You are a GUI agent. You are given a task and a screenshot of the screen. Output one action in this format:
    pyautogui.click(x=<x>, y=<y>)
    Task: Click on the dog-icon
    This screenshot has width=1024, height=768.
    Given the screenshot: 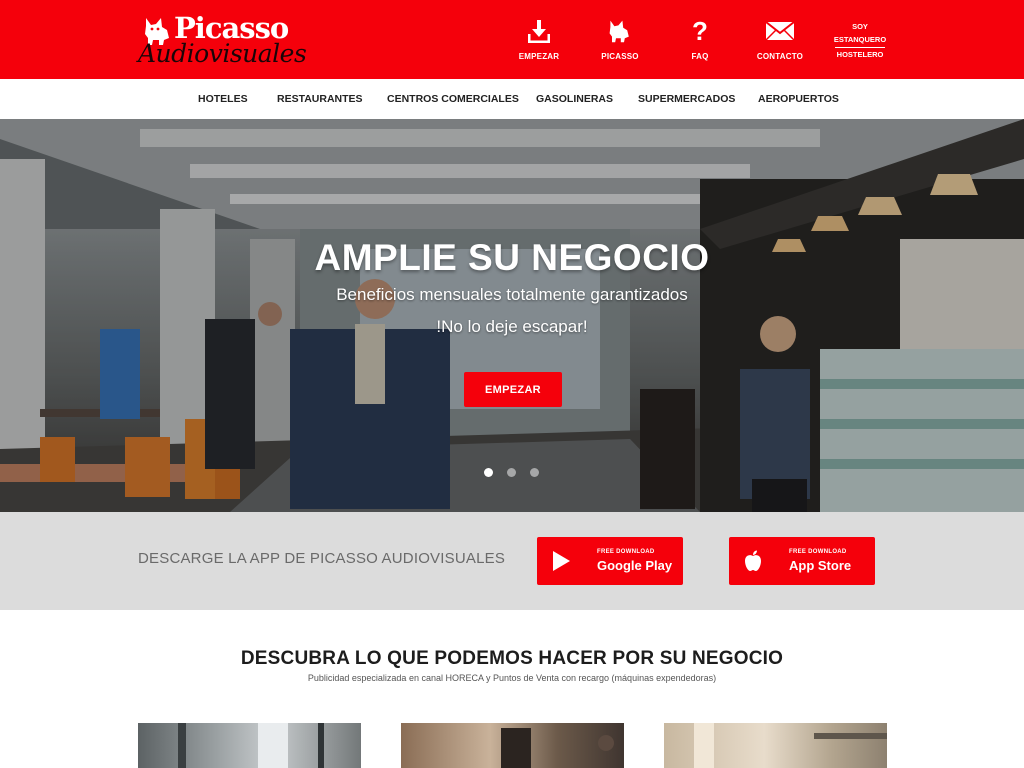 What is the action you would take?
    pyautogui.click(x=620, y=31)
    